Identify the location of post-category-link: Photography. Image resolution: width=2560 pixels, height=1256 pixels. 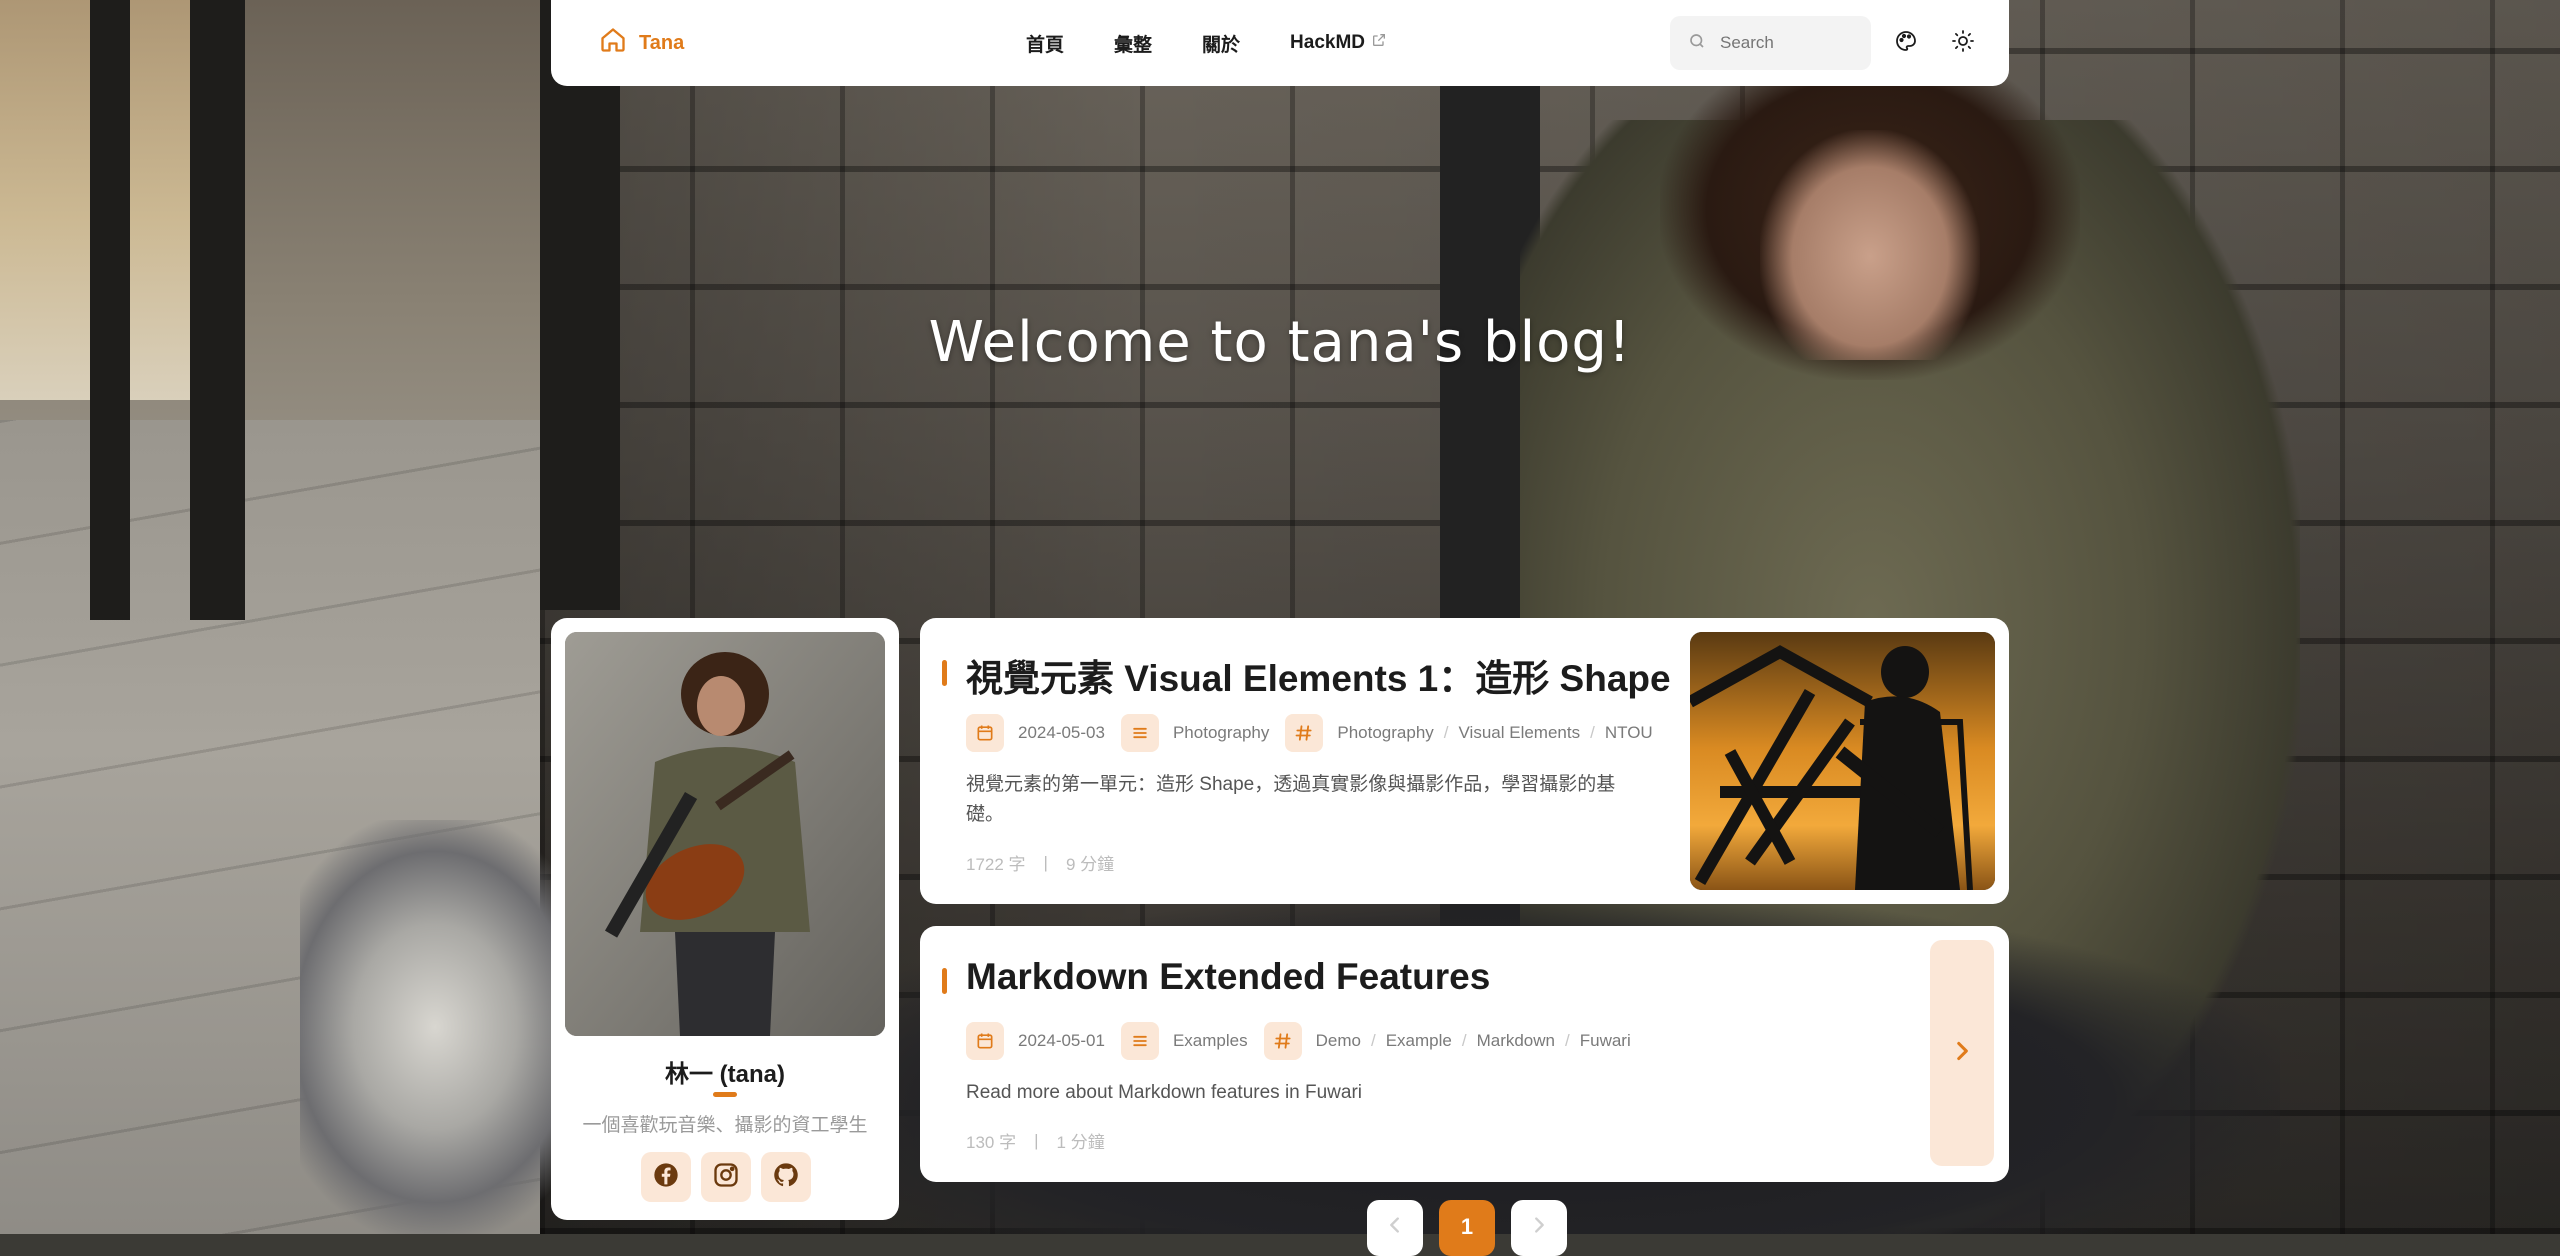
(1221, 733).